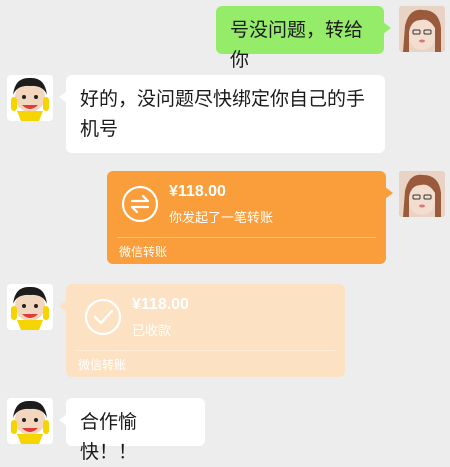 Image resolution: width=450 pixels, height=467 pixels. I want to click on transfer-arrows-icon, so click(140, 204).